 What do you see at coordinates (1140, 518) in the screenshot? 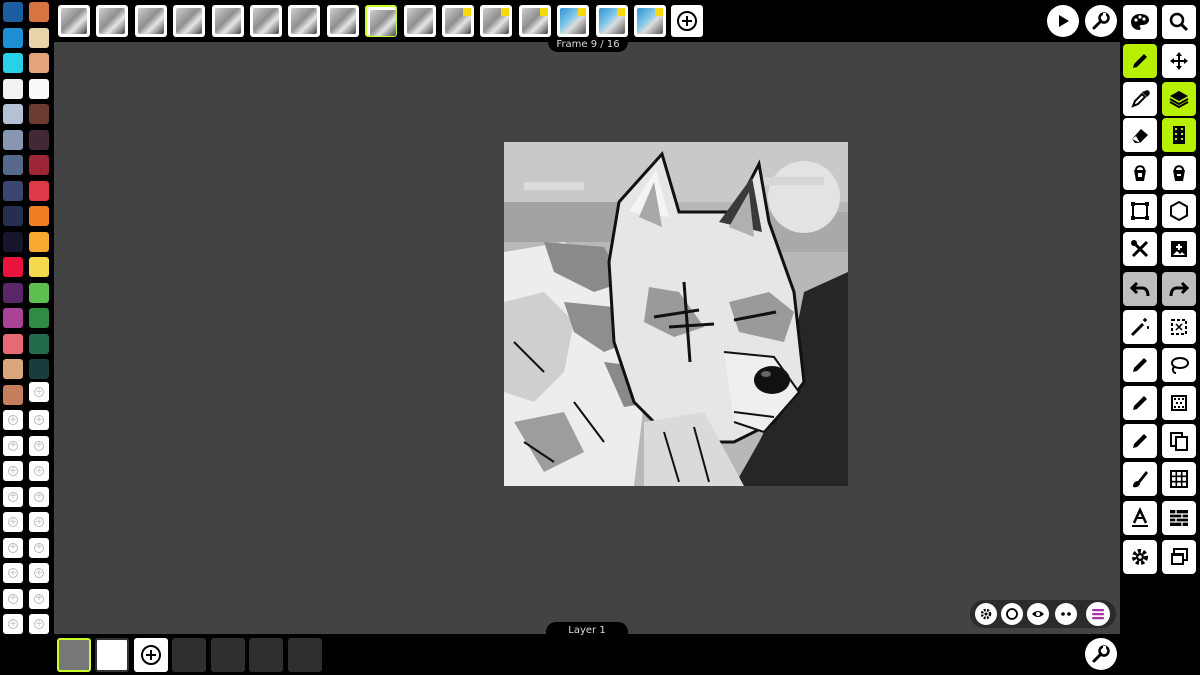
I see `text-tool` at bounding box center [1140, 518].